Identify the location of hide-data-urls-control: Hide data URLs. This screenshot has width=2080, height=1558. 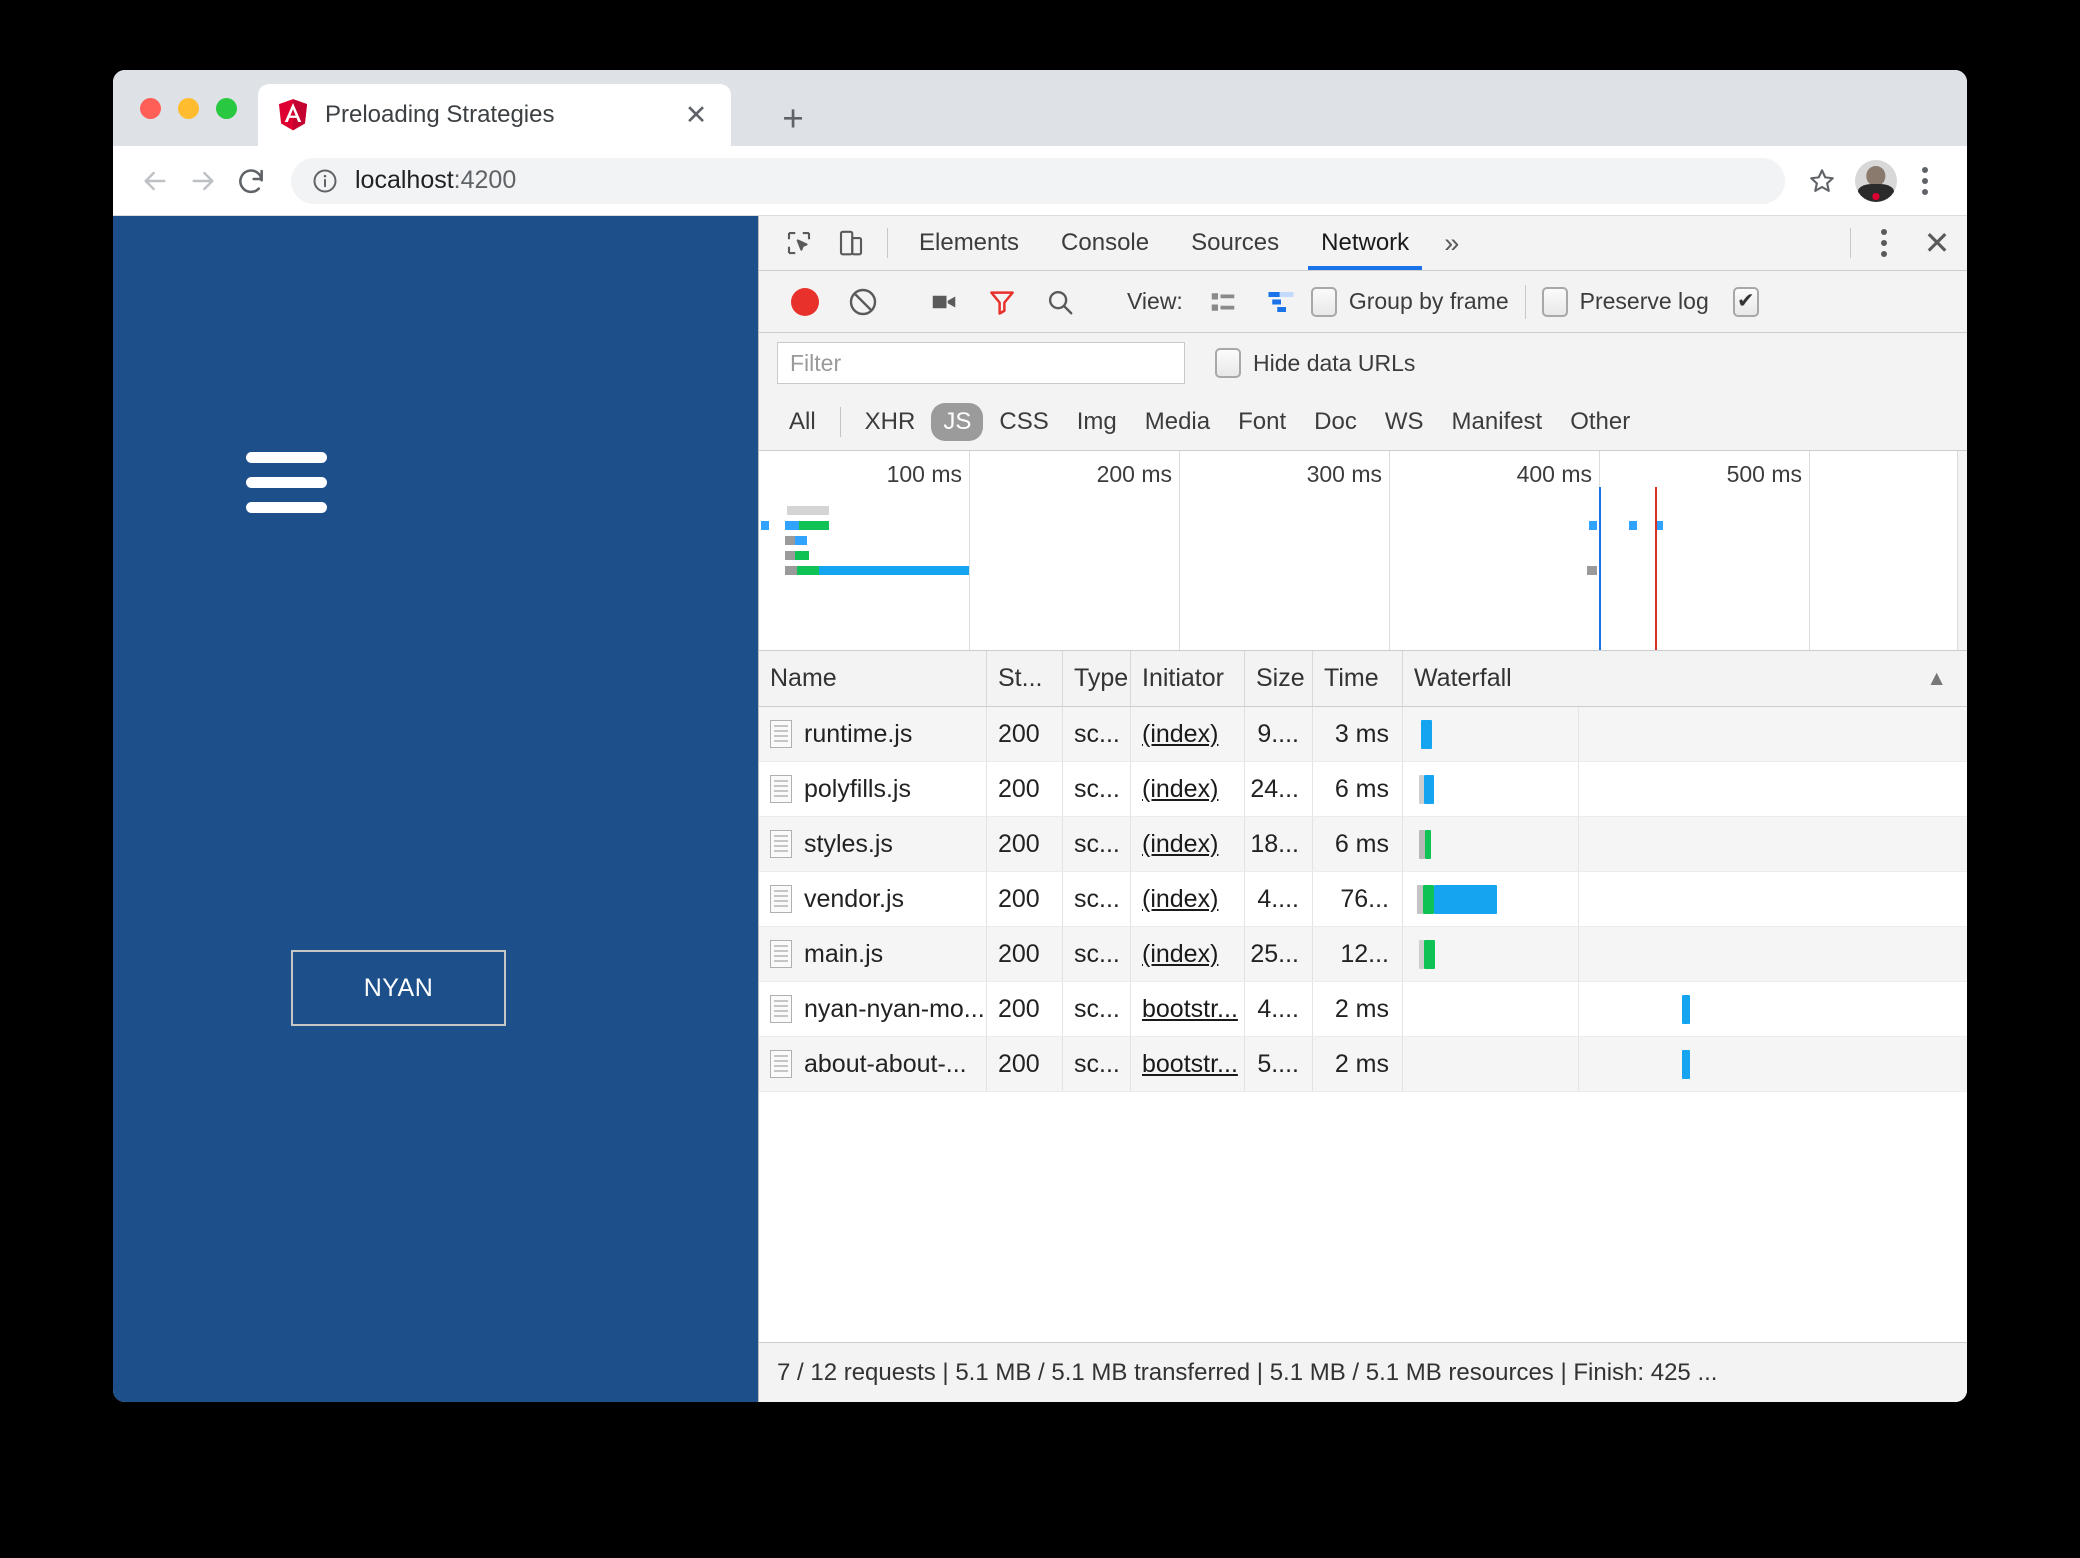
(1315, 363).